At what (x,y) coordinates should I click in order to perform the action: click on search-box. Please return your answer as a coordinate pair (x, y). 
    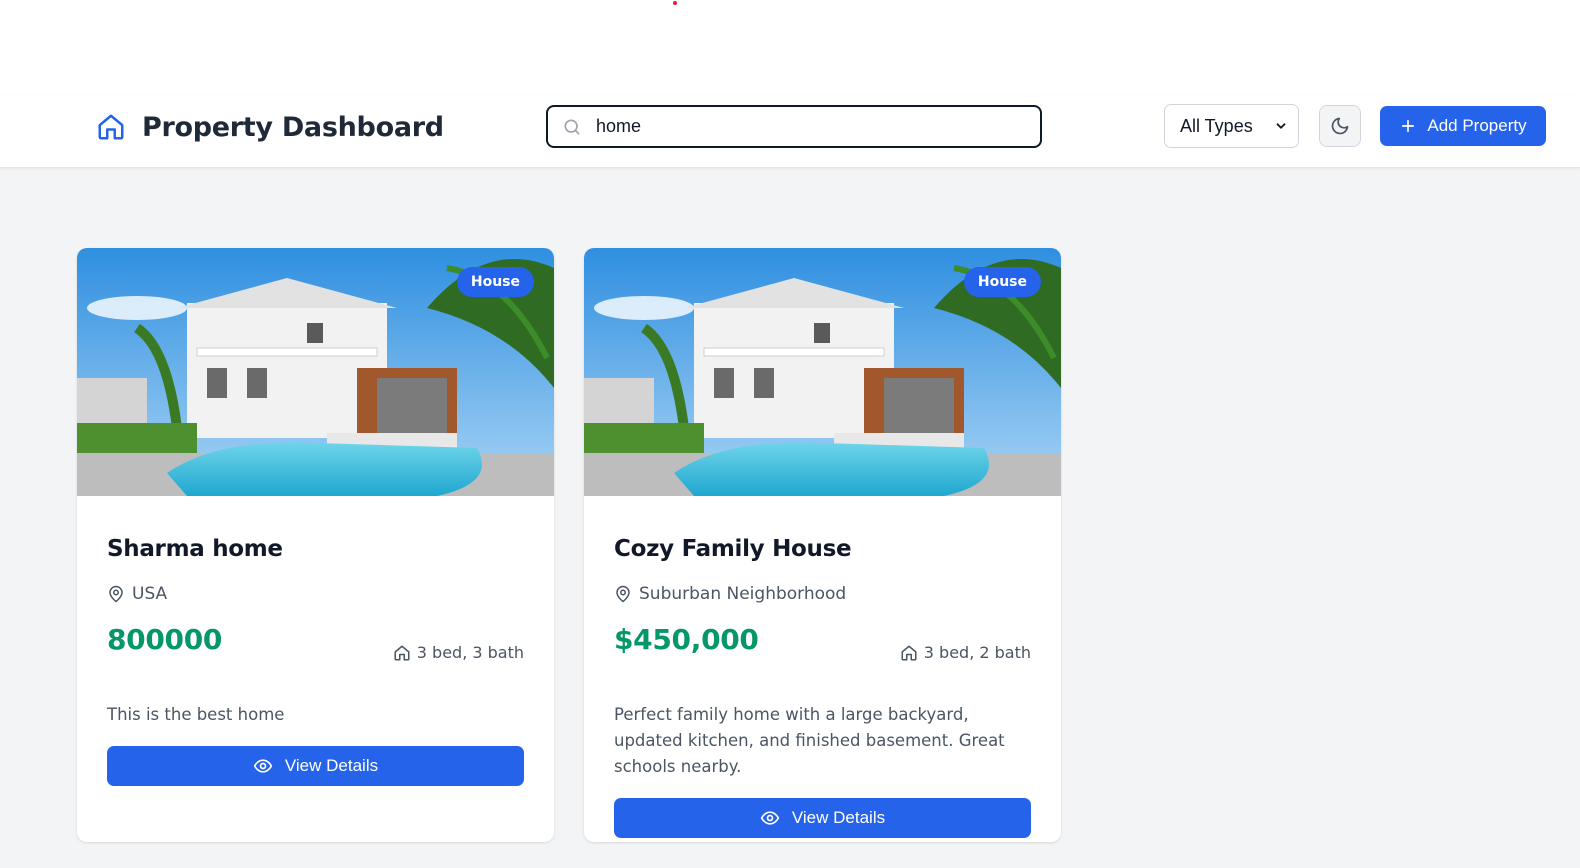
    Looking at the image, I should click on (794, 126).